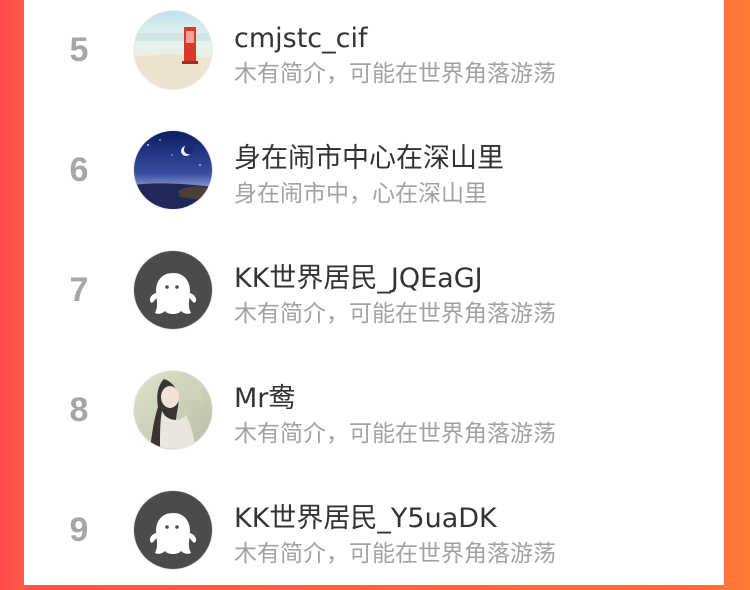 This screenshot has width=750, height=590. What do you see at coordinates (79, 410) in the screenshot?
I see `rank-number: 8` at bounding box center [79, 410].